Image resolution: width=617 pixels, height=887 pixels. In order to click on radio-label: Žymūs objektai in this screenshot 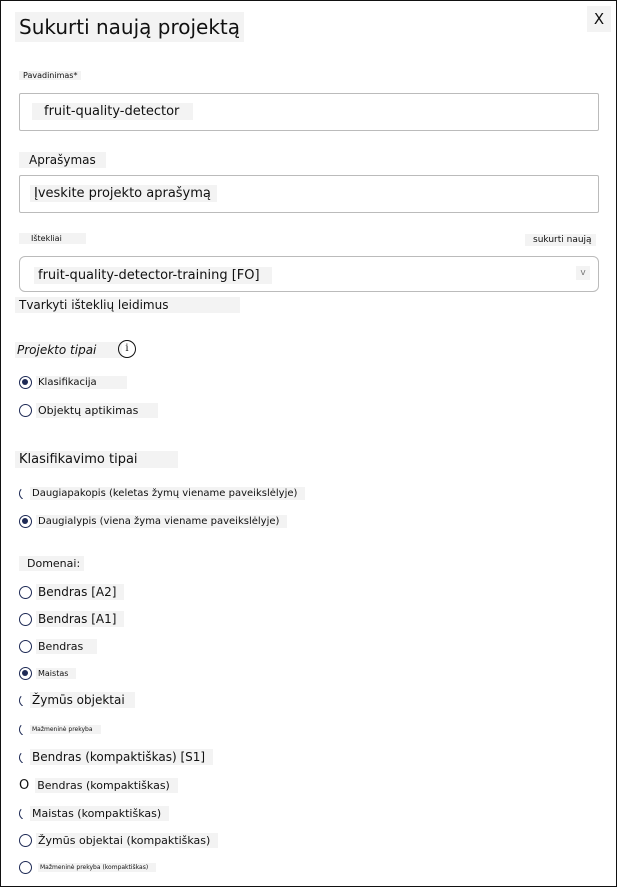, I will do `click(82, 700)`.